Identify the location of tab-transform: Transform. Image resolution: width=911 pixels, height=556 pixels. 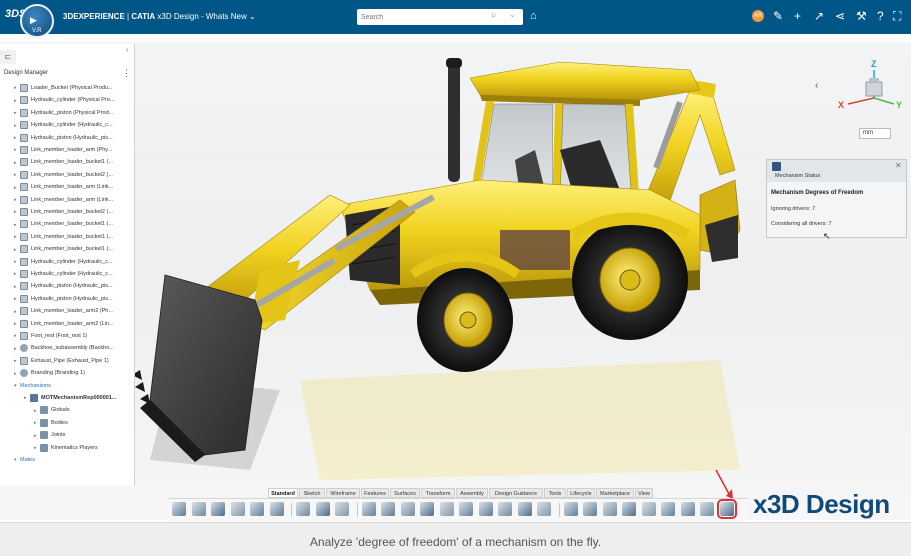
(438, 493).